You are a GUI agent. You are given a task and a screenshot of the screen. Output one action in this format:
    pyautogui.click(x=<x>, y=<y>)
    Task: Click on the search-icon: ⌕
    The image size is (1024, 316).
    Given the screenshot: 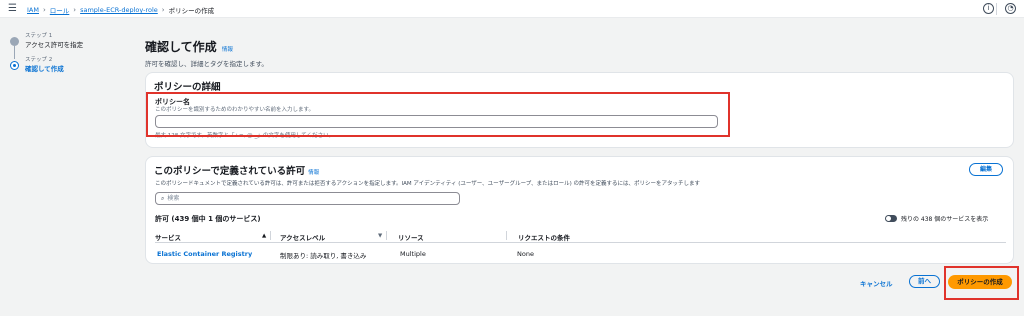 What is the action you would take?
    pyautogui.click(x=163, y=198)
    